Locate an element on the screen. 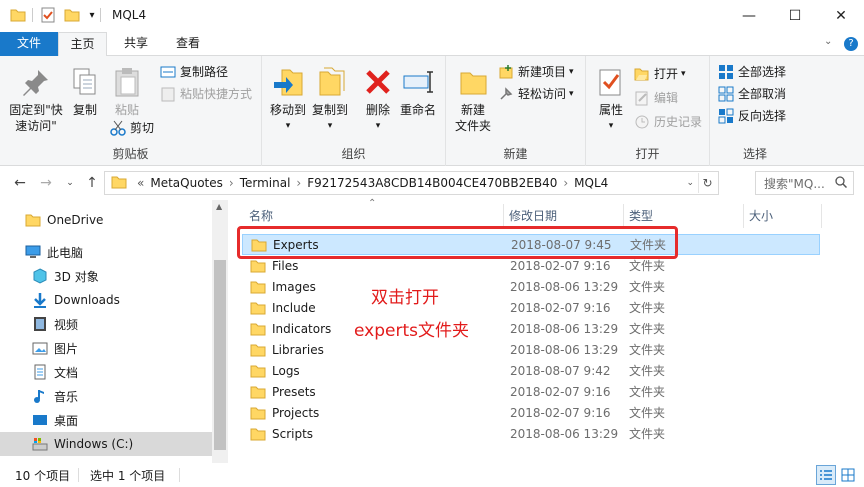 The width and height of the screenshot is (864, 487). recent-locations-icon: ⌄ is located at coordinates (70, 183).